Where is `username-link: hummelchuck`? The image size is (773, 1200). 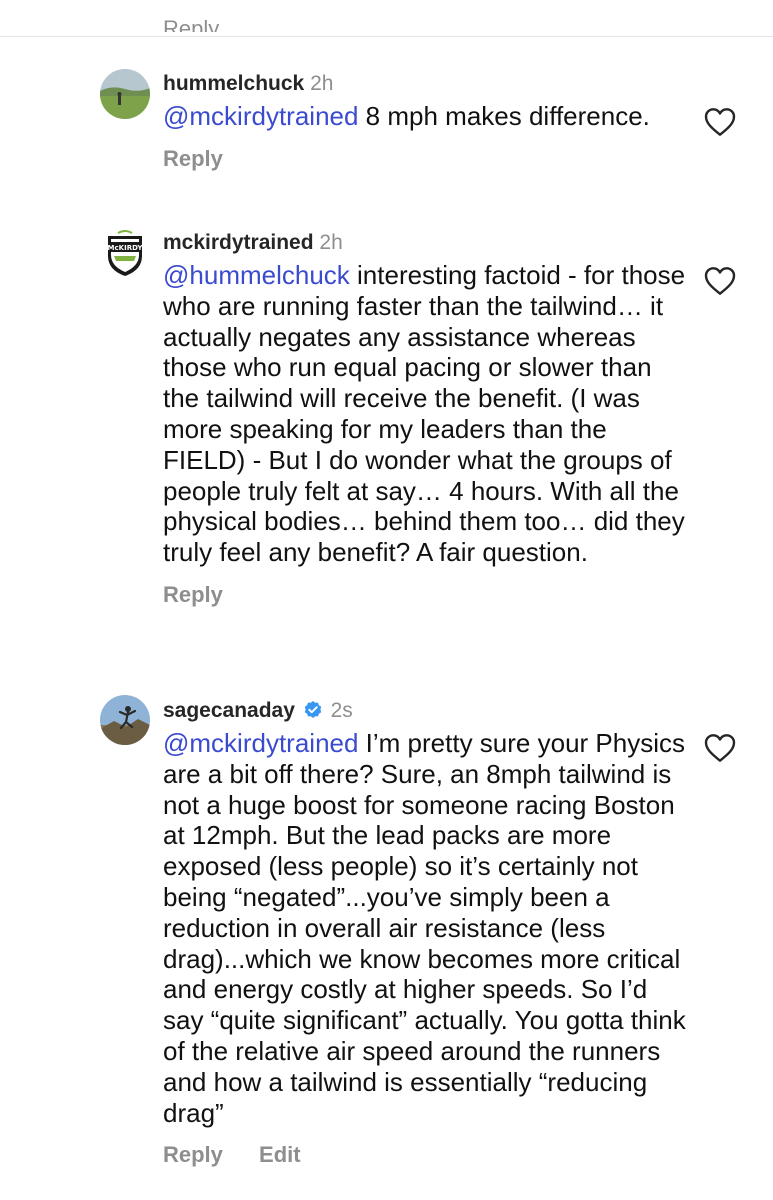
username-link: hummelchuck is located at coordinates (233, 83).